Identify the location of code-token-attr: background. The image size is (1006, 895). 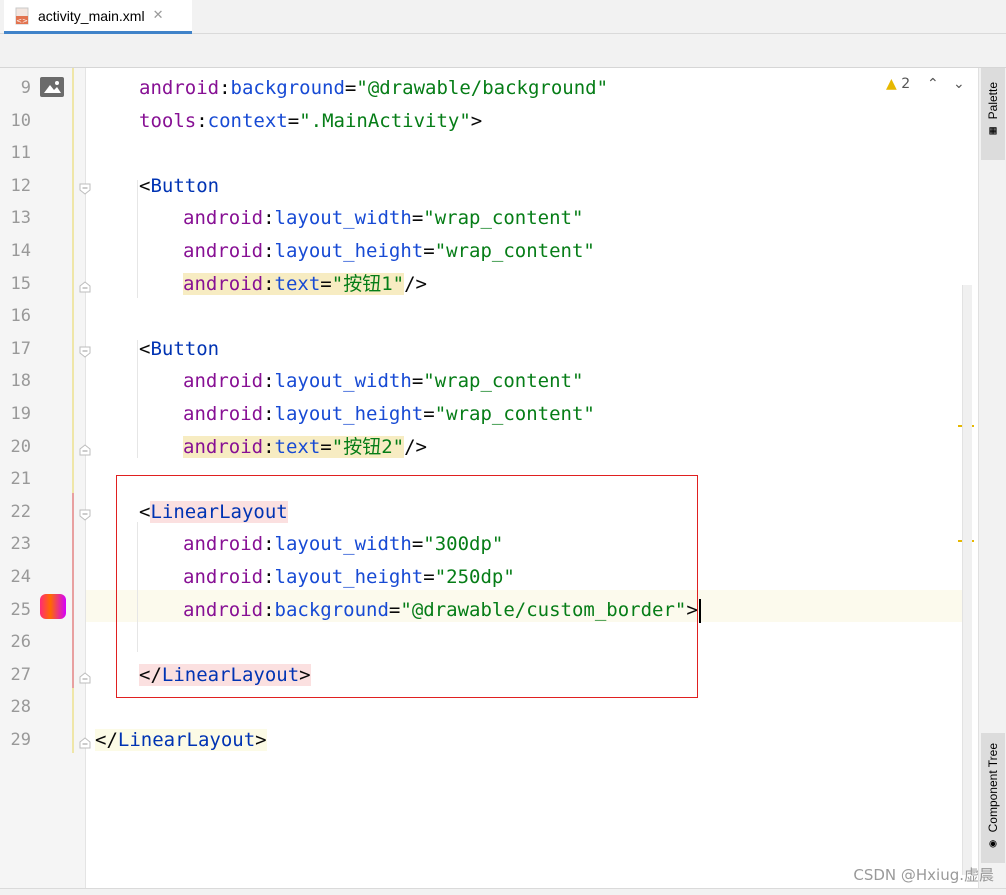
(287, 88).